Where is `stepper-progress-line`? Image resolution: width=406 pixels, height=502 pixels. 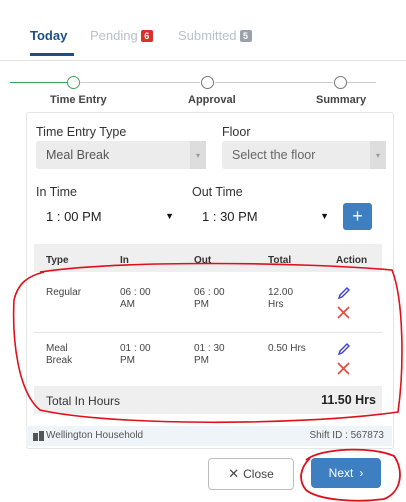 stepper-progress-line is located at coordinates (39, 82).